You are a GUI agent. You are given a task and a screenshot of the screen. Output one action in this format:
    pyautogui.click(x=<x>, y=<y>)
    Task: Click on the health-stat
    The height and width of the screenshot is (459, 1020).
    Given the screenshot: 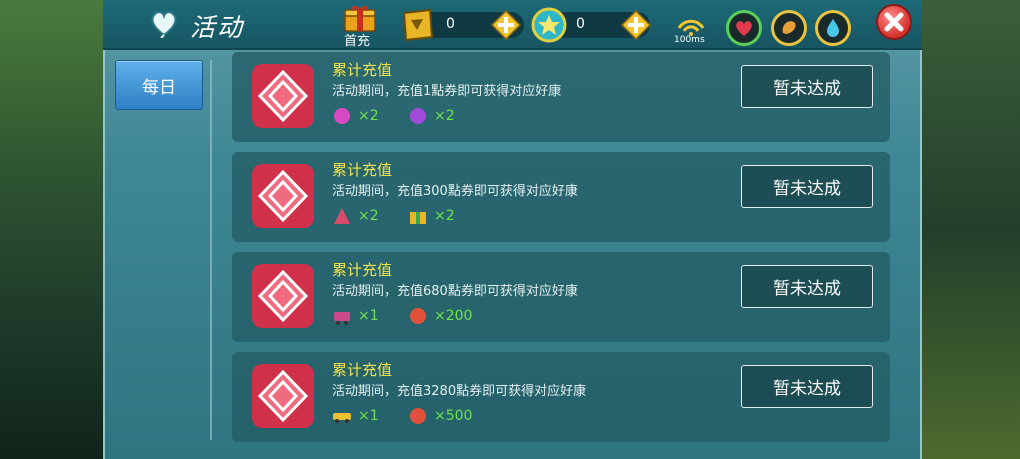 What is the action you would take?
    pyautogui.click(x=744, y=28)
    